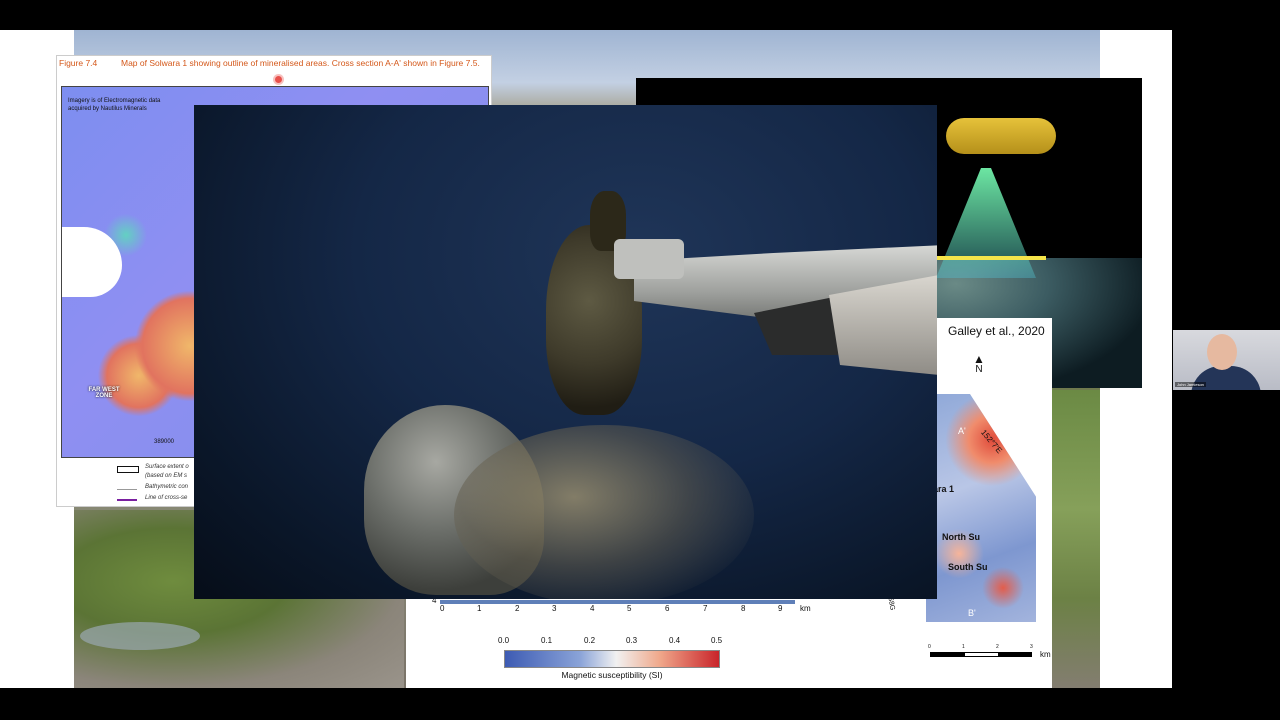 The height and width of the screenshot is (720, 1280). What do you see at coordinates (127, 500) in the screenshot?
I see `section-line-swatch` at bounding box center [127, 500].